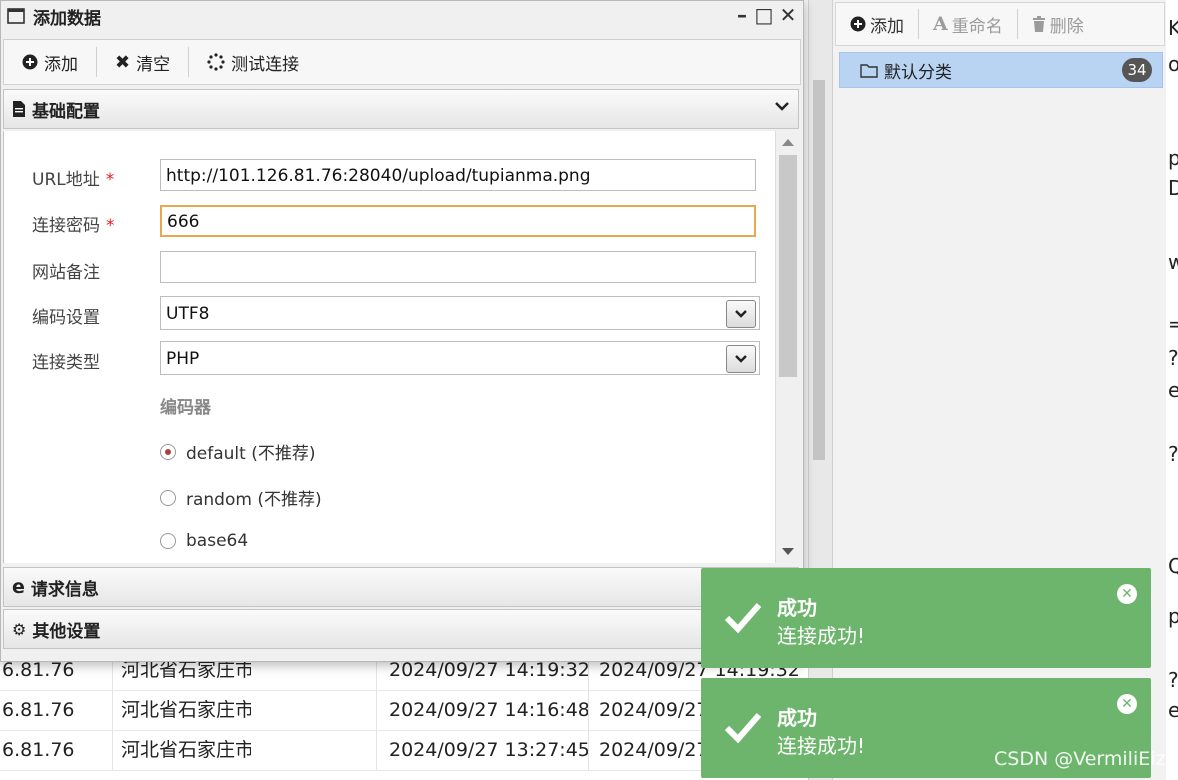 Image resolution: width=1178 pixels, height=780 pixels. I want to click on add-button: 添加, so click(50, 62).